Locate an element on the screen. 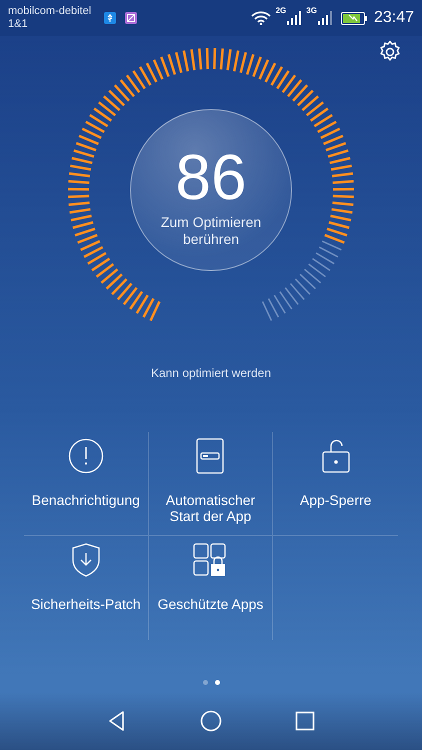  feature-tile: Geschützte Apps is located at coordinates (211, 588).